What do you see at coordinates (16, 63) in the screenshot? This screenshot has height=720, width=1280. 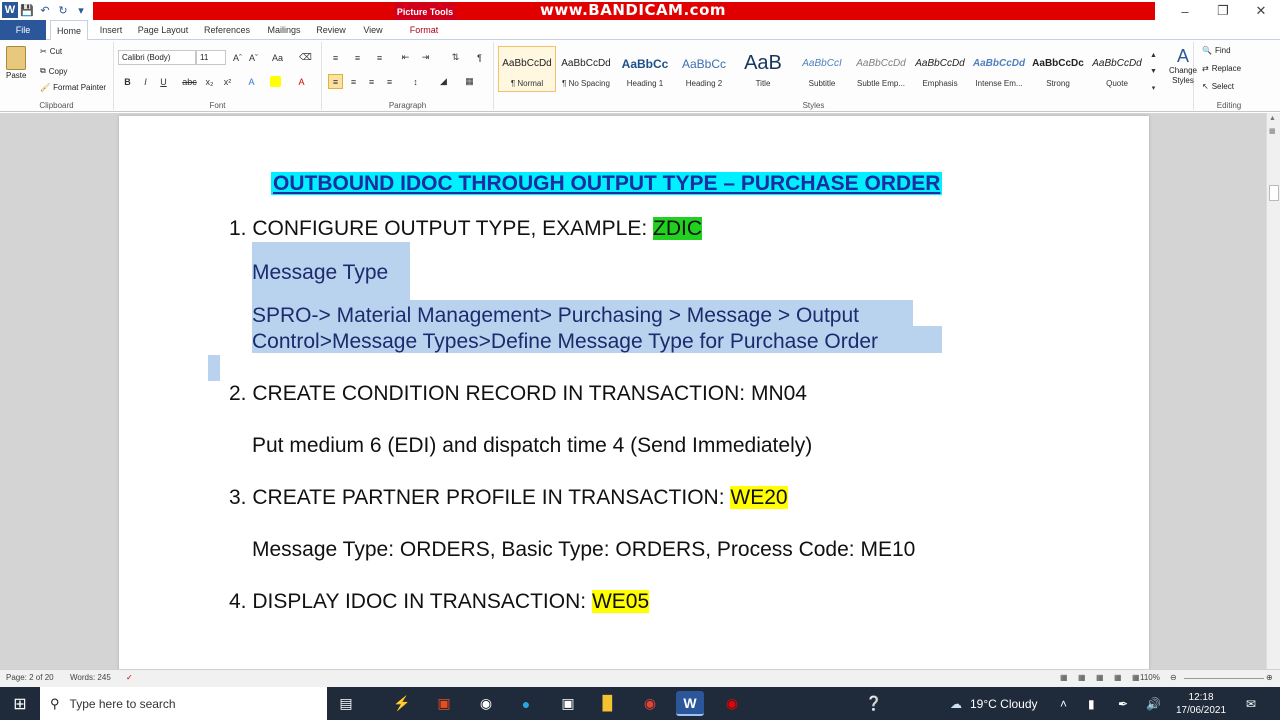 I see `paste-button: Paste` at bounding box center [16, 63].